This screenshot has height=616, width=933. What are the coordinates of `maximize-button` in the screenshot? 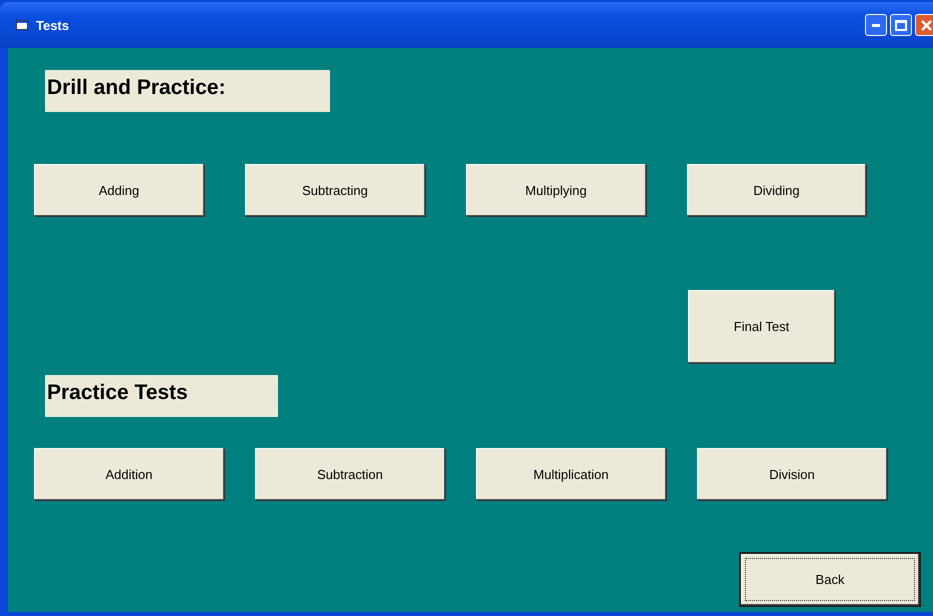 It's located at (901, 25).